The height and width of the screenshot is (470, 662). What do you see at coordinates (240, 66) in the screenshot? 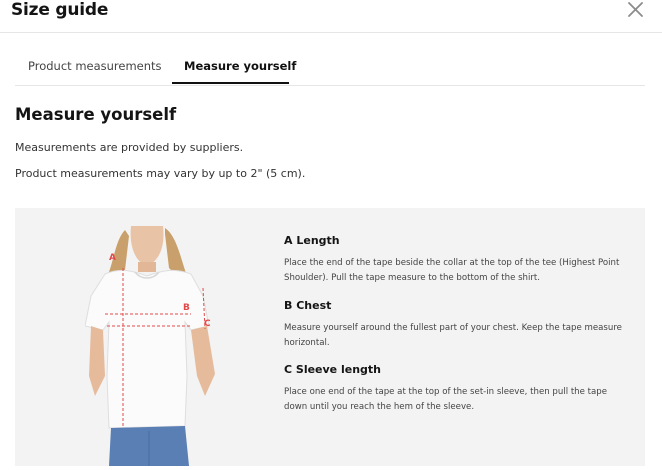
I see `tab-measure-yourself: Measure yourself` at bounding box center [240, 66].